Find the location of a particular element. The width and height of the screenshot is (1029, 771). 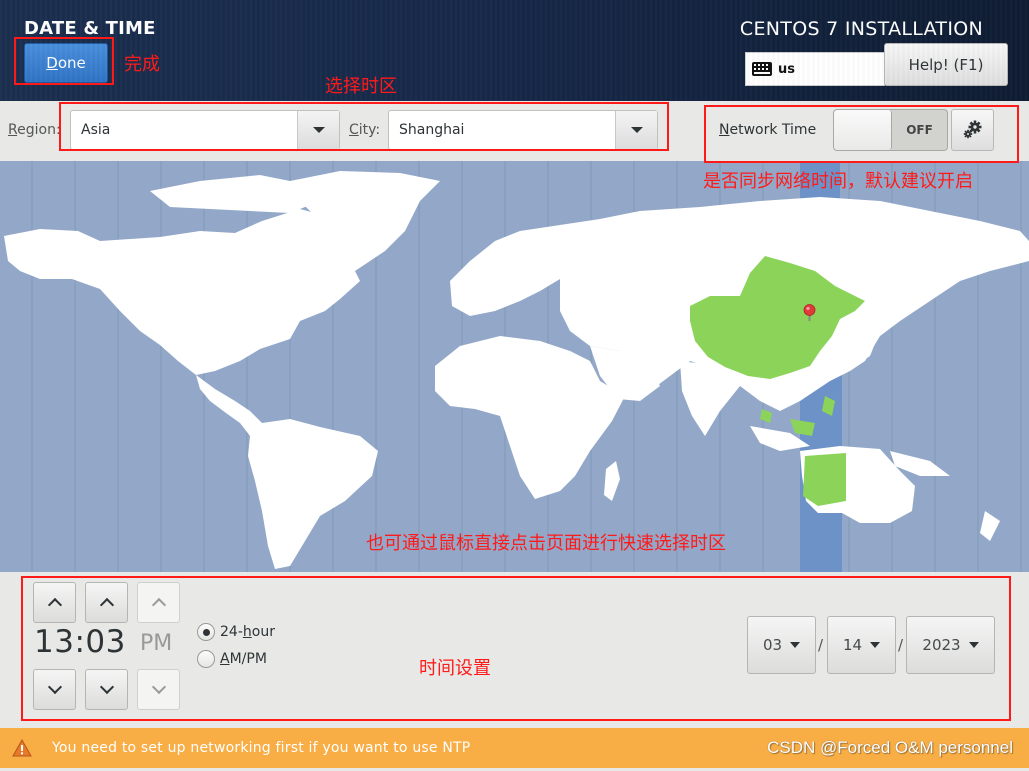

year-value: 2023 is located at coordinates (941, 645).